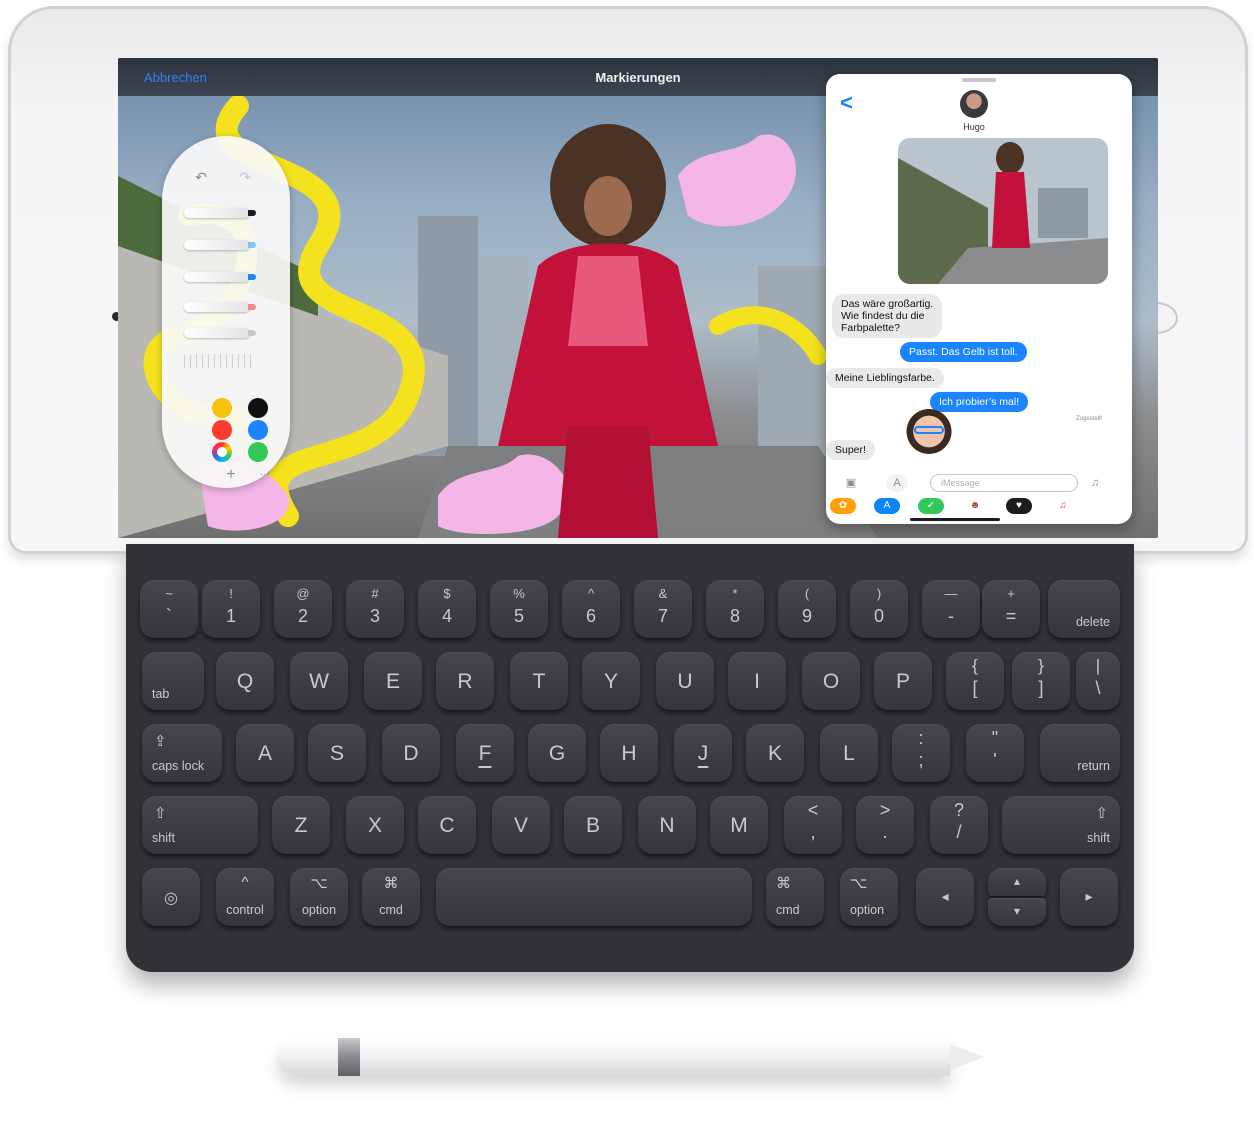 This screenshot has height=1124, width=1254. I want to click on back-chevron-icon: <, so click(846, 103).